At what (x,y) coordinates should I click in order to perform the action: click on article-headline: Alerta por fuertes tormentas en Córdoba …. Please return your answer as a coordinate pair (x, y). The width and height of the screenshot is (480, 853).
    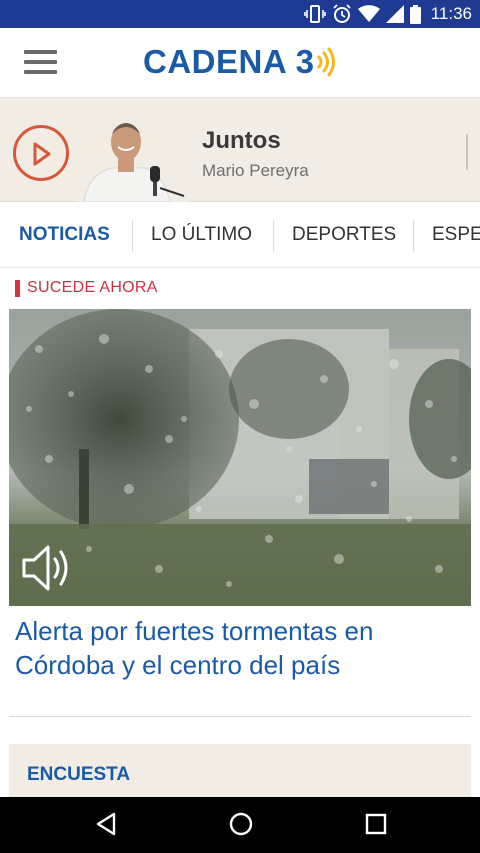
    Looking at the image, I should click on (240, 648).